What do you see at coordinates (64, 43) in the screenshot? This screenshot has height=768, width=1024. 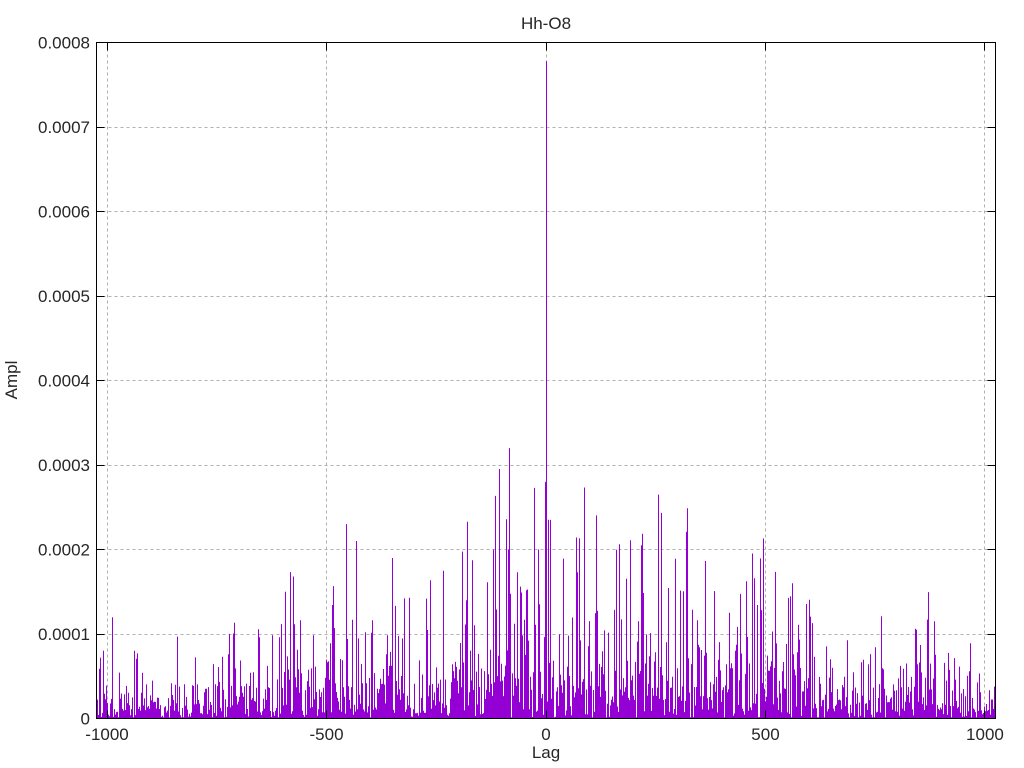 I see `y-tick-label: 0.0008` at bounding box center [64, 43].